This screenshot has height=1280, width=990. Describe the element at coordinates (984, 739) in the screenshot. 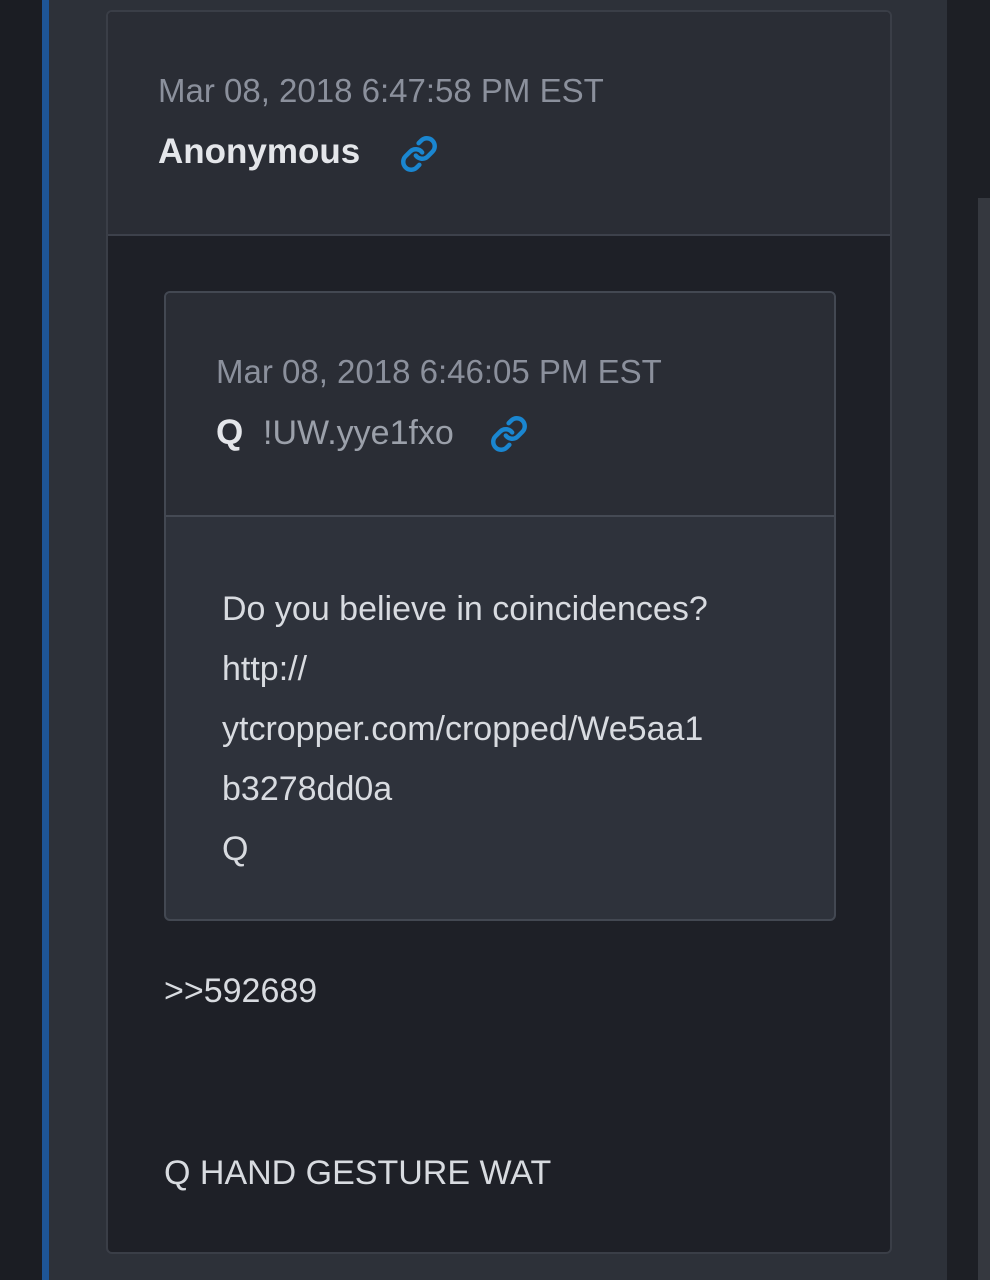

I see `scrollbar` at that location.